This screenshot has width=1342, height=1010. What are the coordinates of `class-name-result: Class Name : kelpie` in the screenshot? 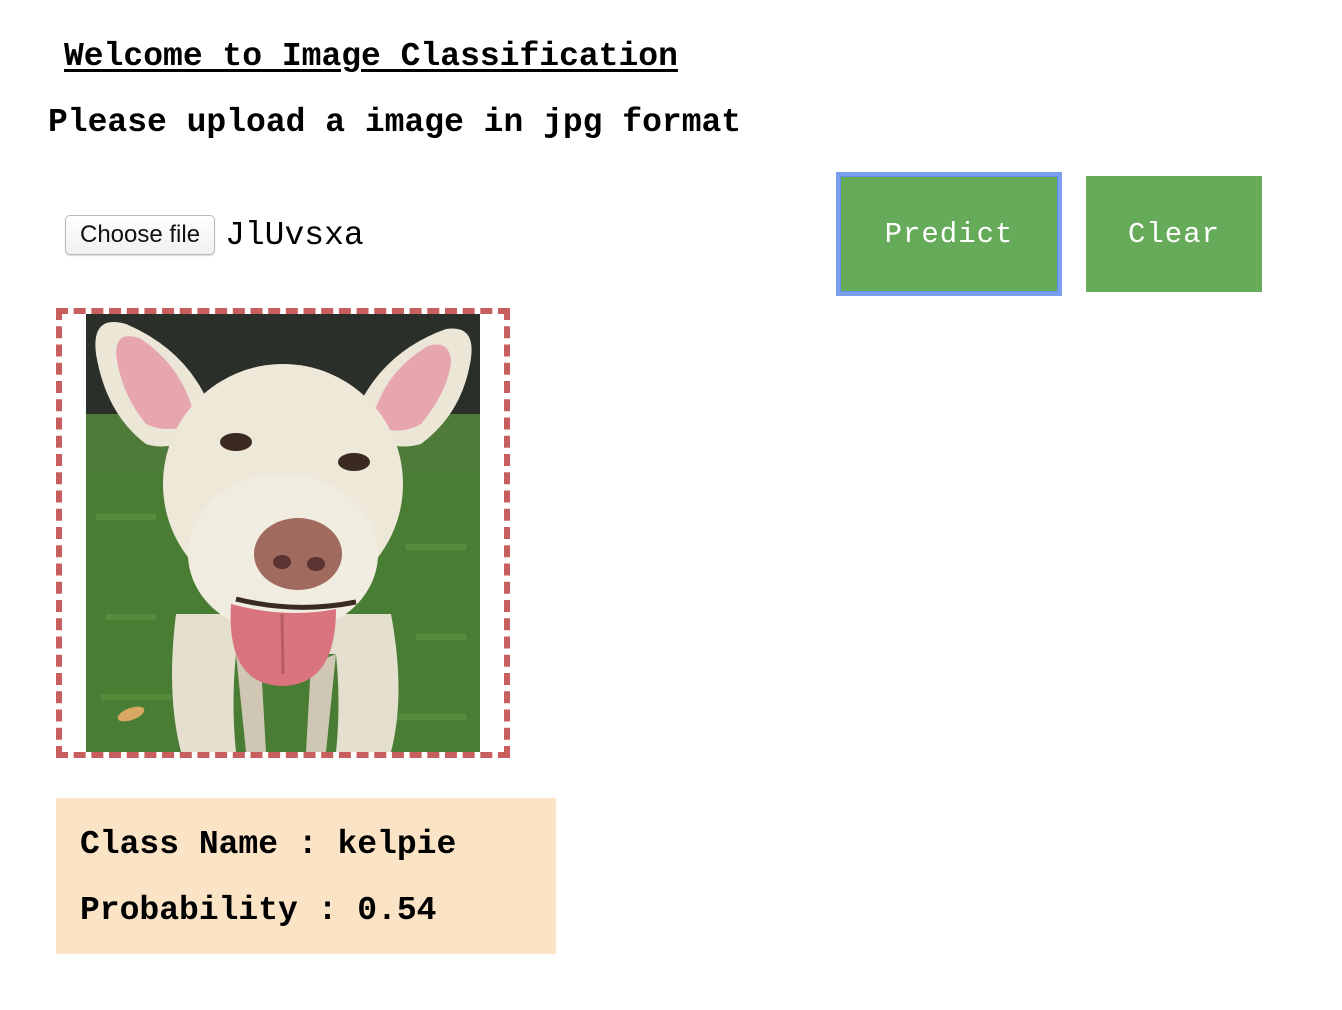 It's located at (268, 844).